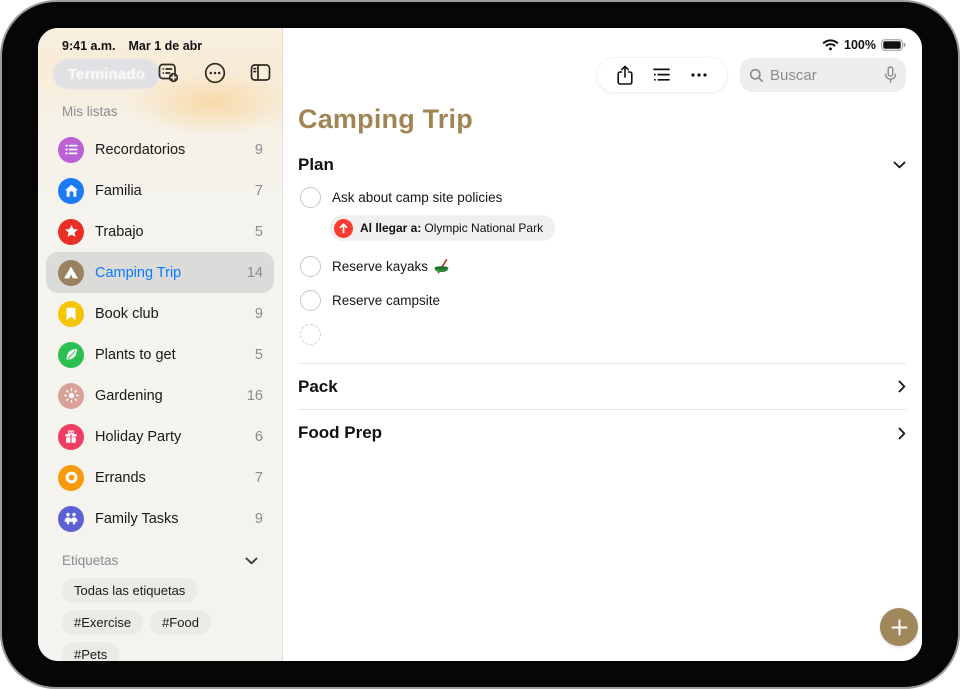 This screenshot has height=689, width=960. Describe the element at coordinates (90, 560) in the screenshot. I see `tags-header: Etiquetas` at that location.